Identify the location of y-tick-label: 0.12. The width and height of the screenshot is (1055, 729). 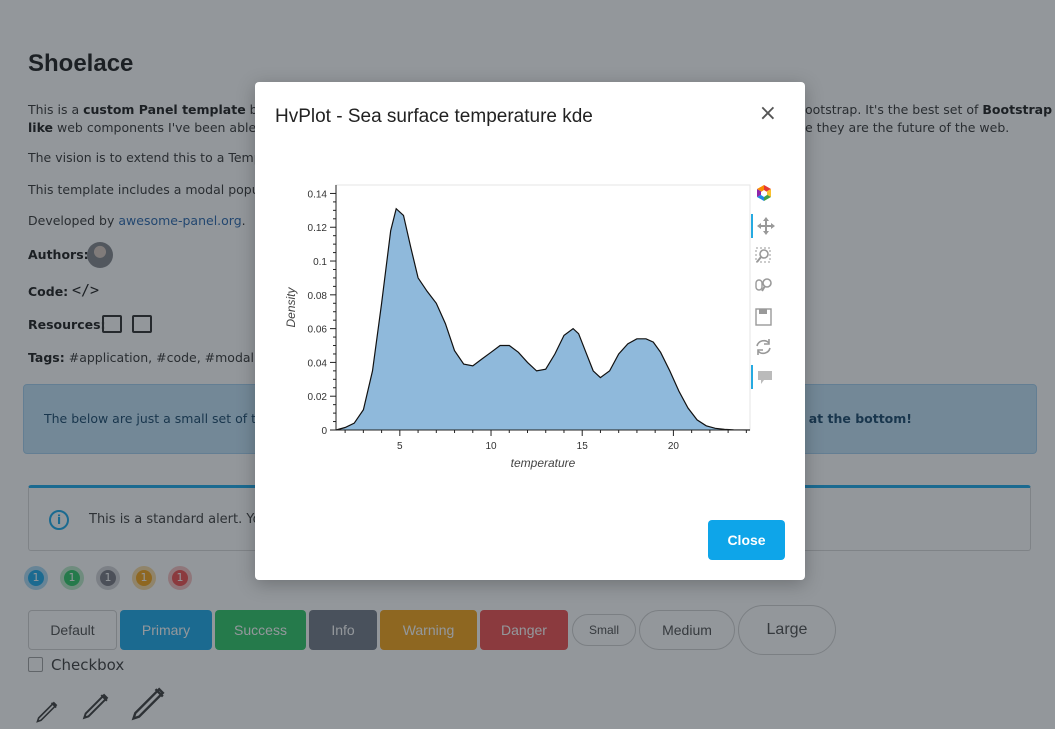
(318, 228).